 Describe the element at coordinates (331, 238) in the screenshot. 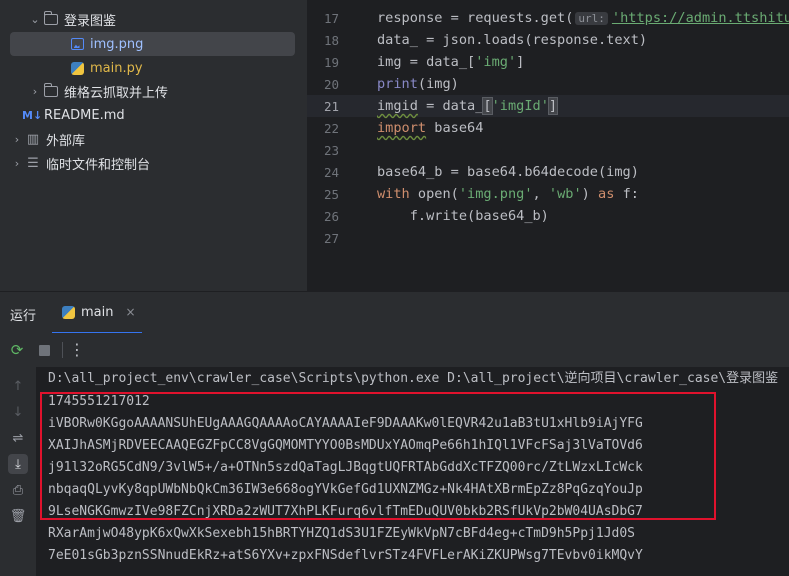

I see `line-number: 27` at that location.